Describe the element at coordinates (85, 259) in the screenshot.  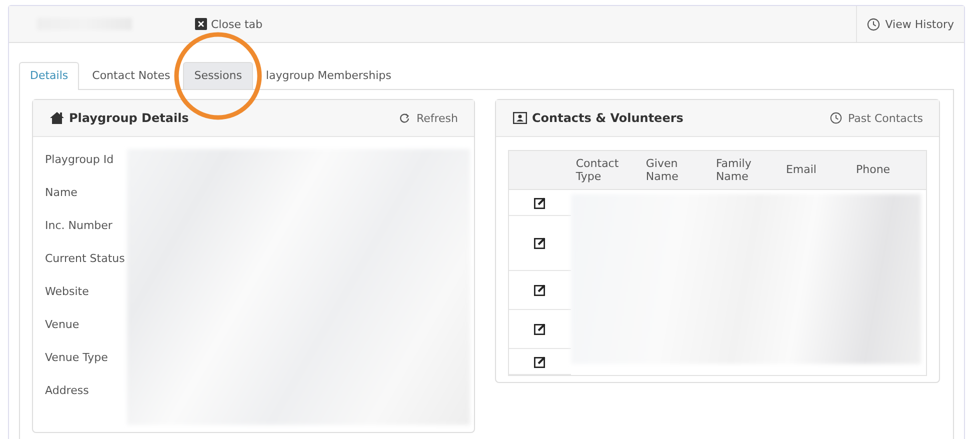
I see `field-label: Current Status` at that location.